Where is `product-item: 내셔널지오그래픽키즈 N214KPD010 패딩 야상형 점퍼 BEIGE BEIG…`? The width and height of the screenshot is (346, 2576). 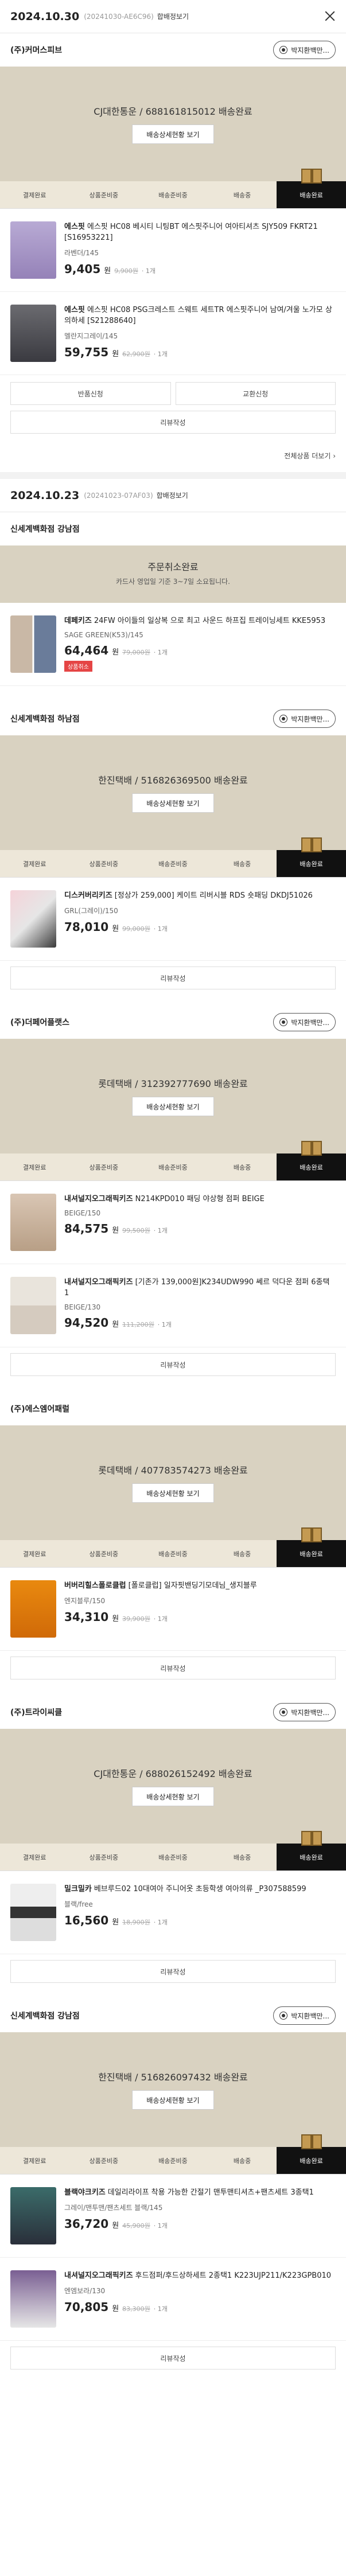 product-item: 내셔널지오그래픽키즈 N214KPD010 패딩 야상형 점퍼 BEIGE BEIG… is located at coordinates (173, 1223).